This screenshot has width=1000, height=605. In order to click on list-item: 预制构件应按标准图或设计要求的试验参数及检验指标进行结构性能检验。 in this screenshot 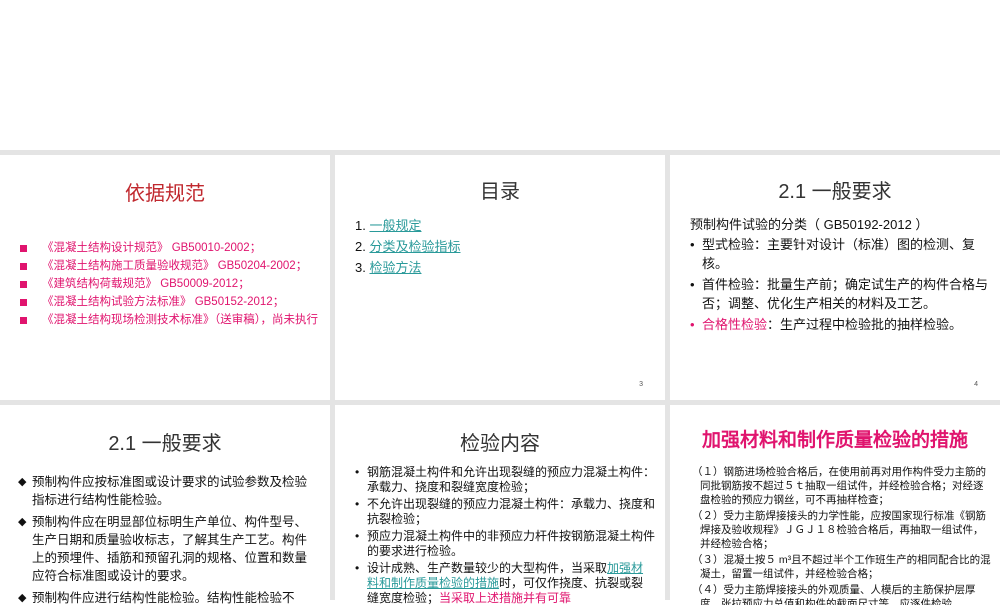, I will do `click(168, 491)`.